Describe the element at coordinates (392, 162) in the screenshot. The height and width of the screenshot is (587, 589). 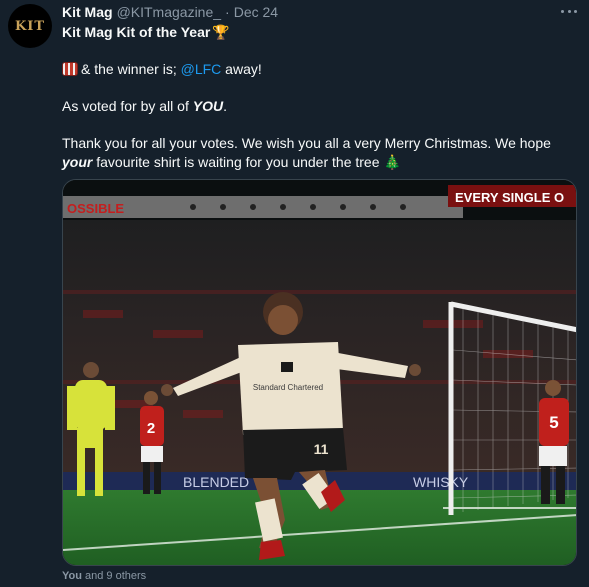
I see `christmas-tree-icon: 🎄` at that location.